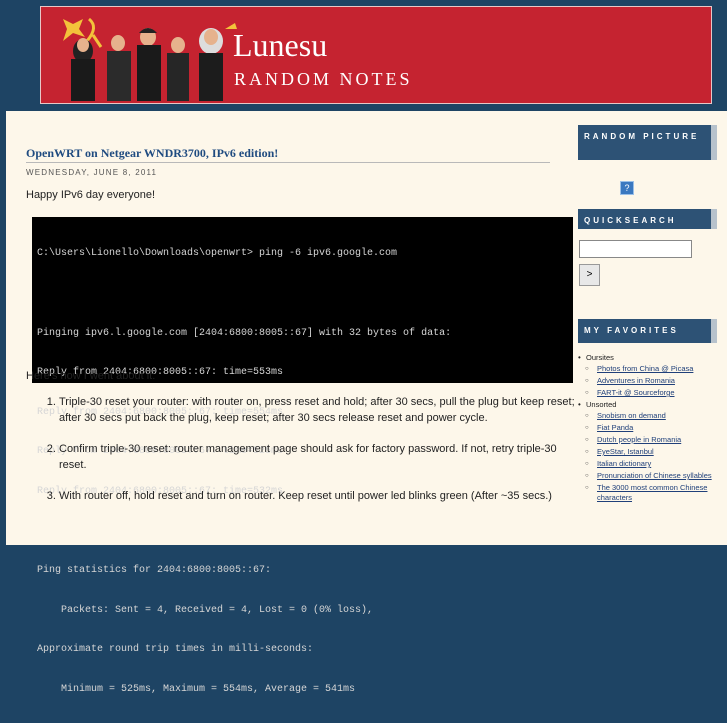  What do you see at coordinates (280, 45) in the screenshot?
I see `blog-title: Lunesu` at bounding box center [280, 45].